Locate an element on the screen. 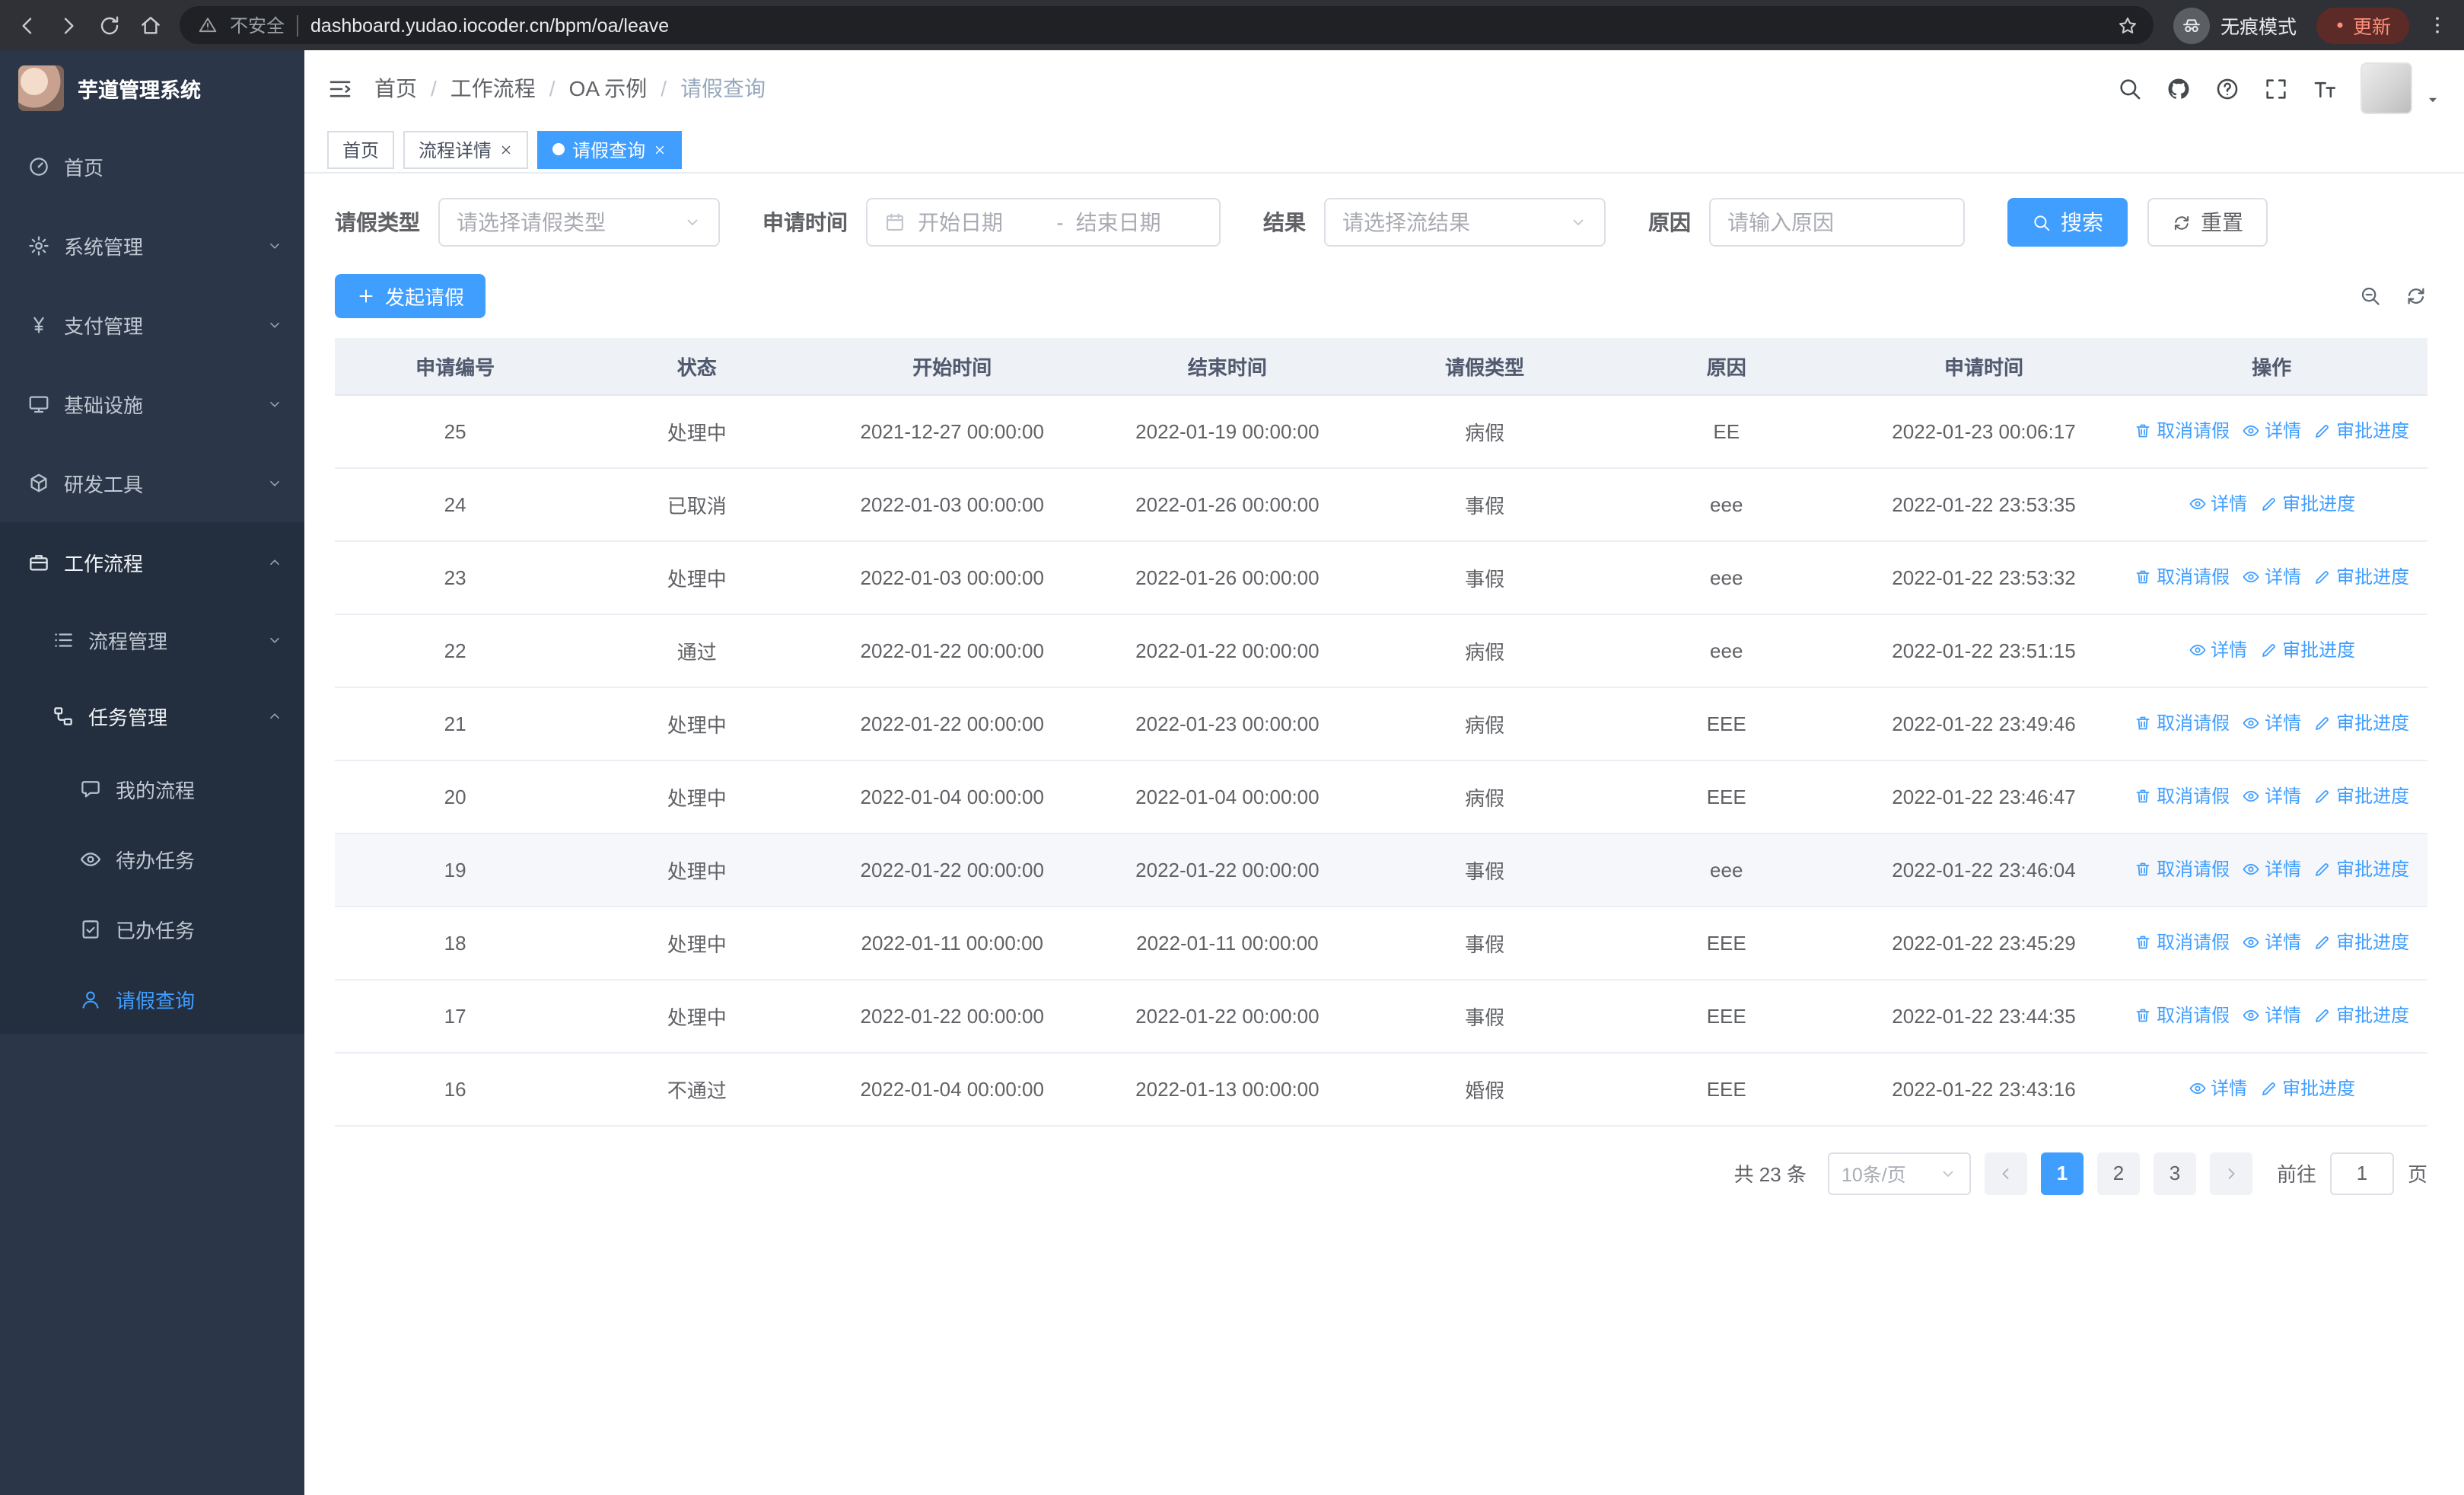 This screenshot has height=1495, width=2464. chevron-left-icon is located at coordinates (2006, 1173).